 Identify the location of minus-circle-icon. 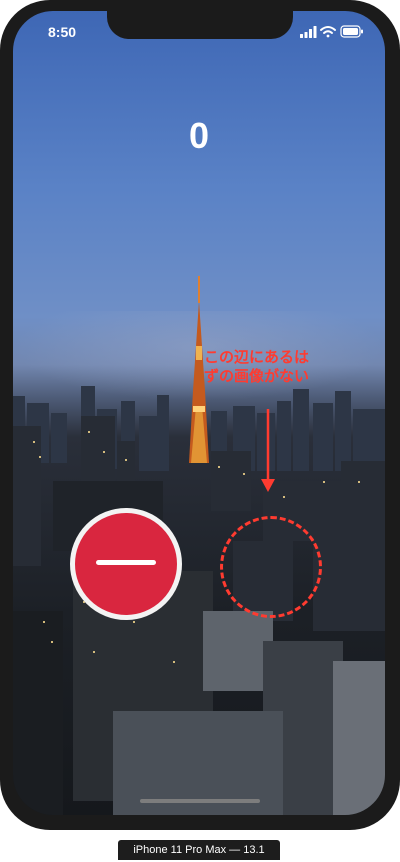
(126, 562).